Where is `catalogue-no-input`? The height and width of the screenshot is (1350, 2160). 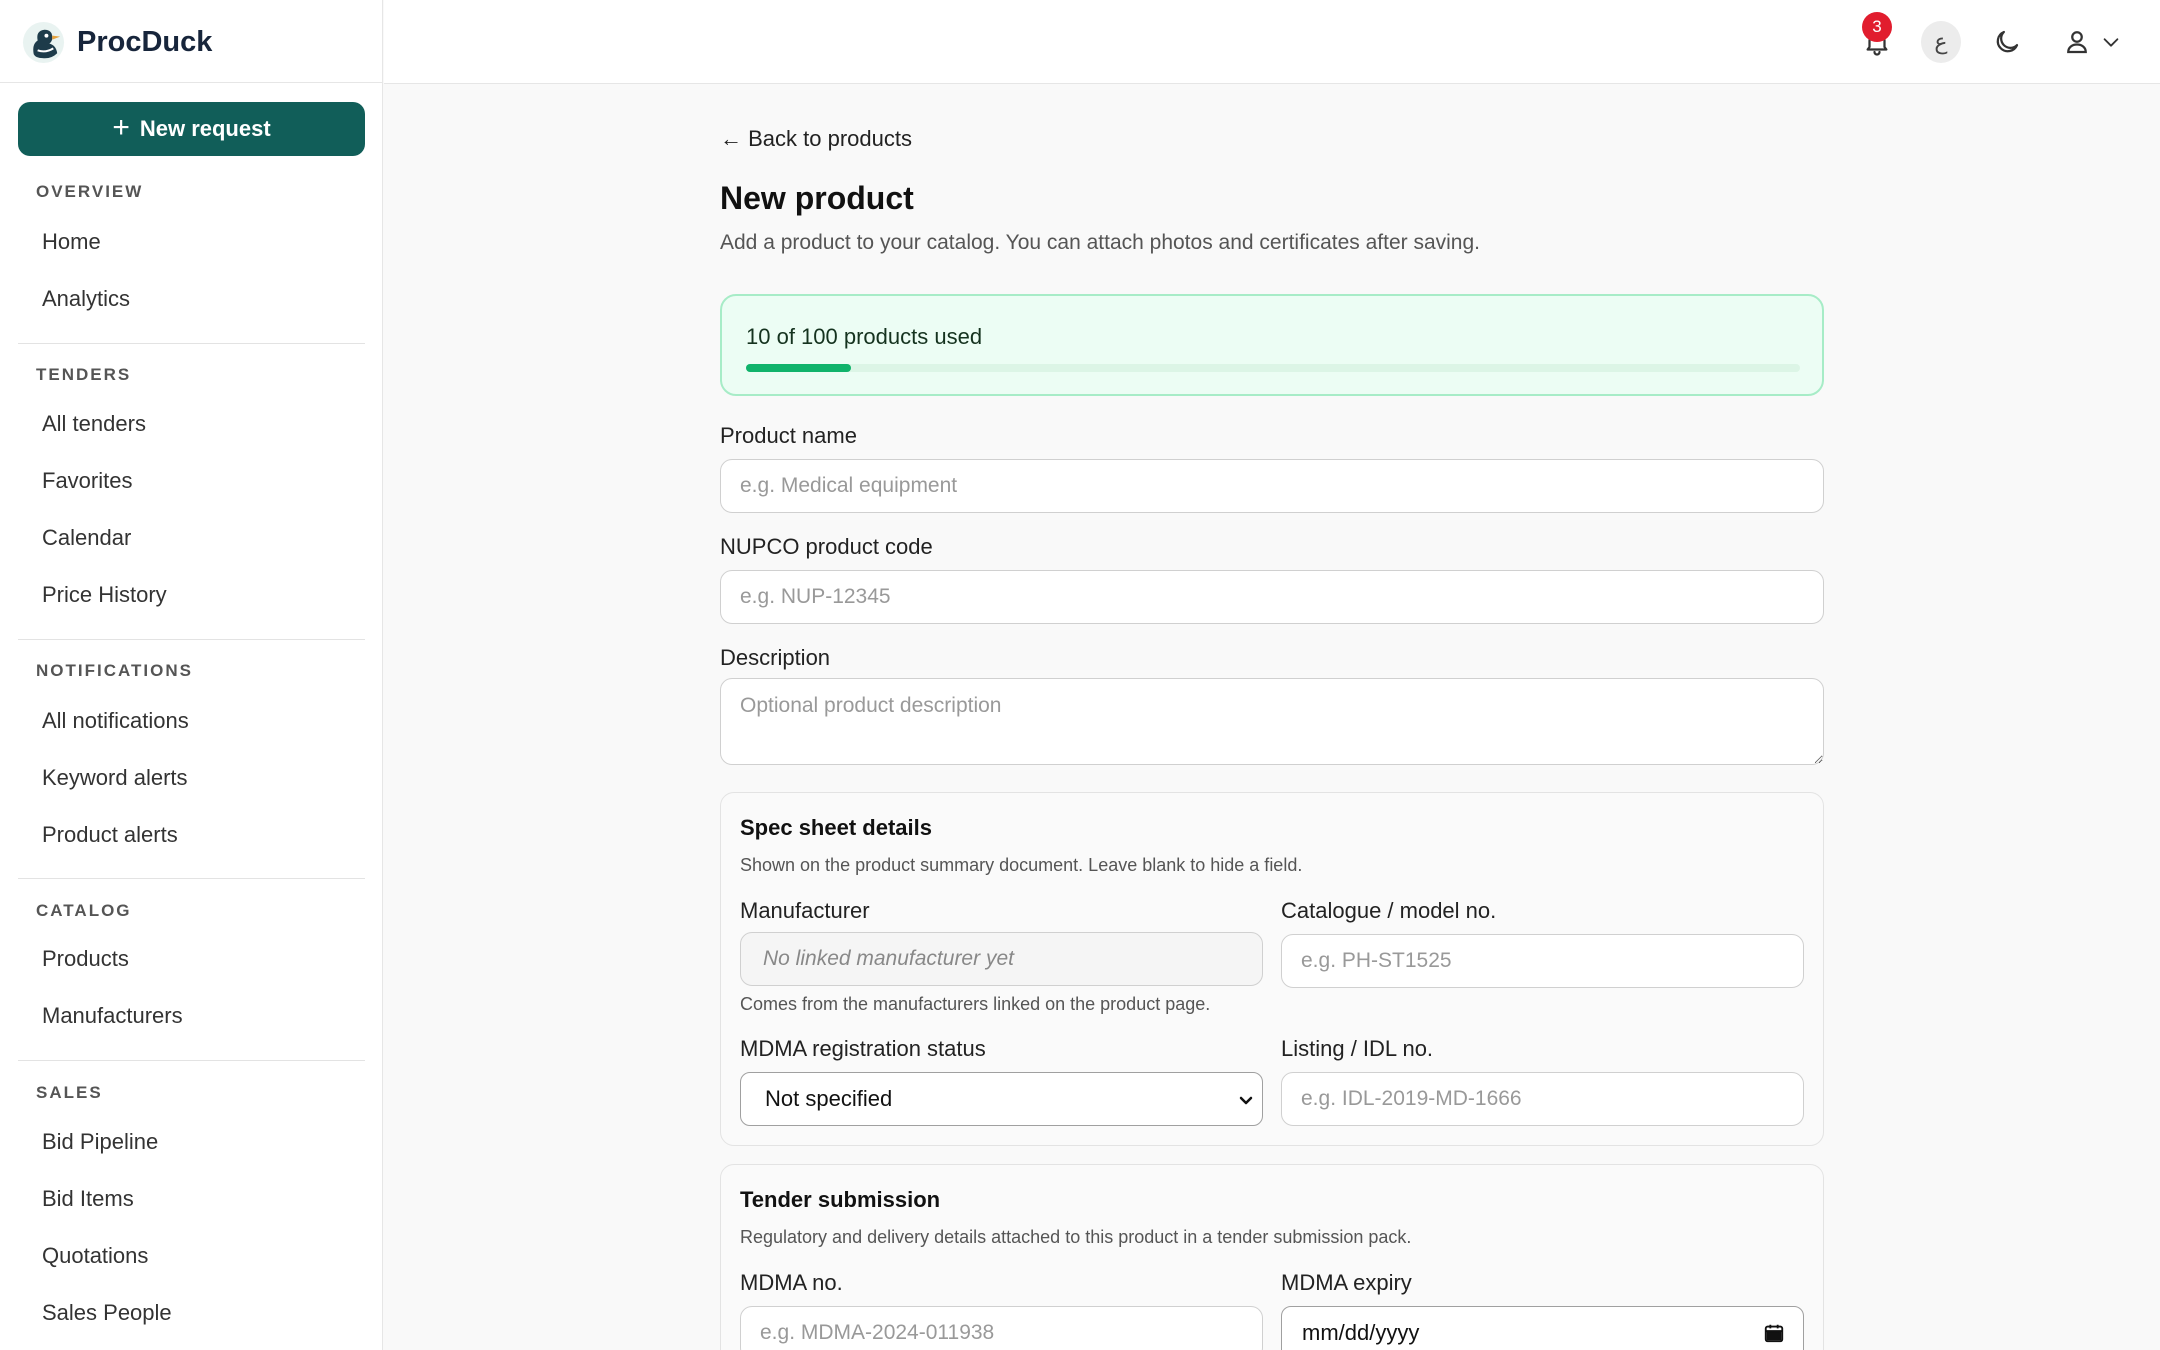 catalogue-no-input is located at coordinates (1542, 961).